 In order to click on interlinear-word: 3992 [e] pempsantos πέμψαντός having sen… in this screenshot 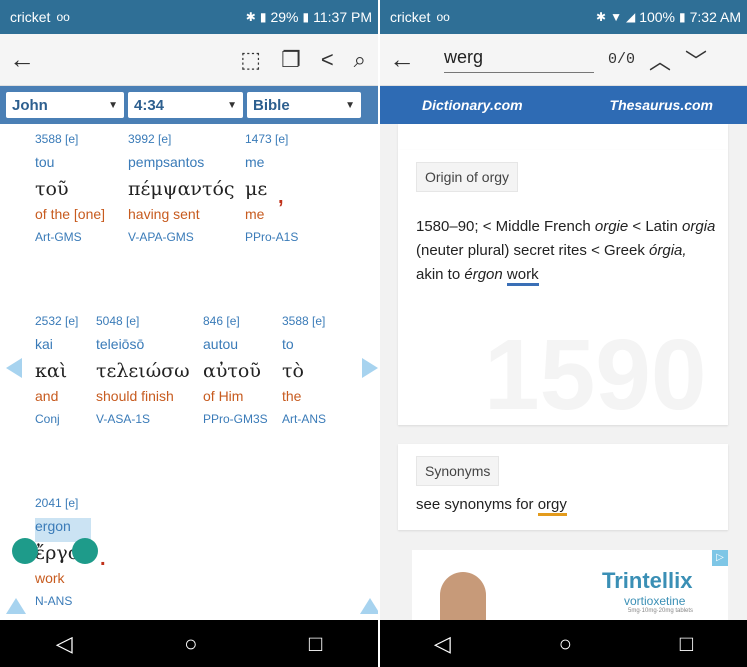, I will do `click(181, 188)`.